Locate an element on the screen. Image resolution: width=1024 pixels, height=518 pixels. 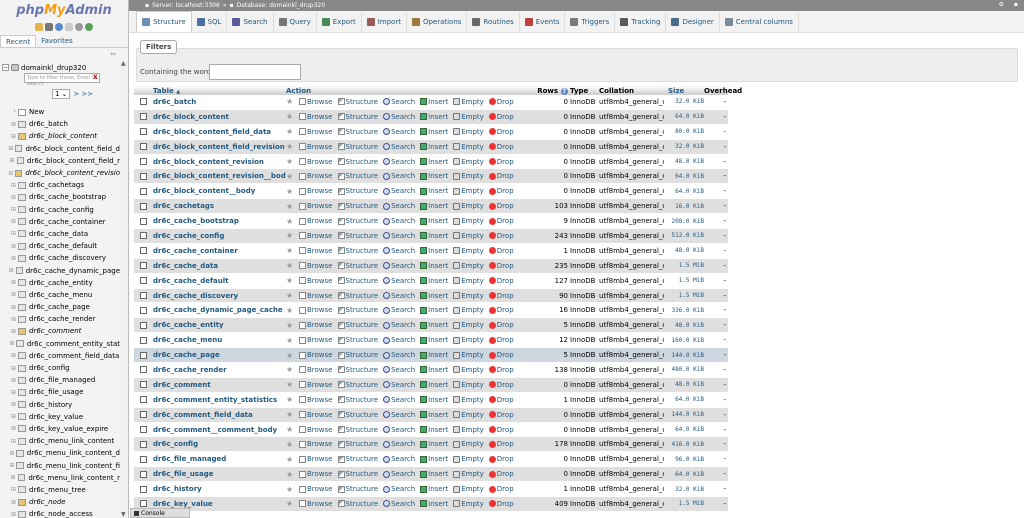
nav-table-item: ⊞ dr6c_menu_tree is located at coordinates (60, 490).